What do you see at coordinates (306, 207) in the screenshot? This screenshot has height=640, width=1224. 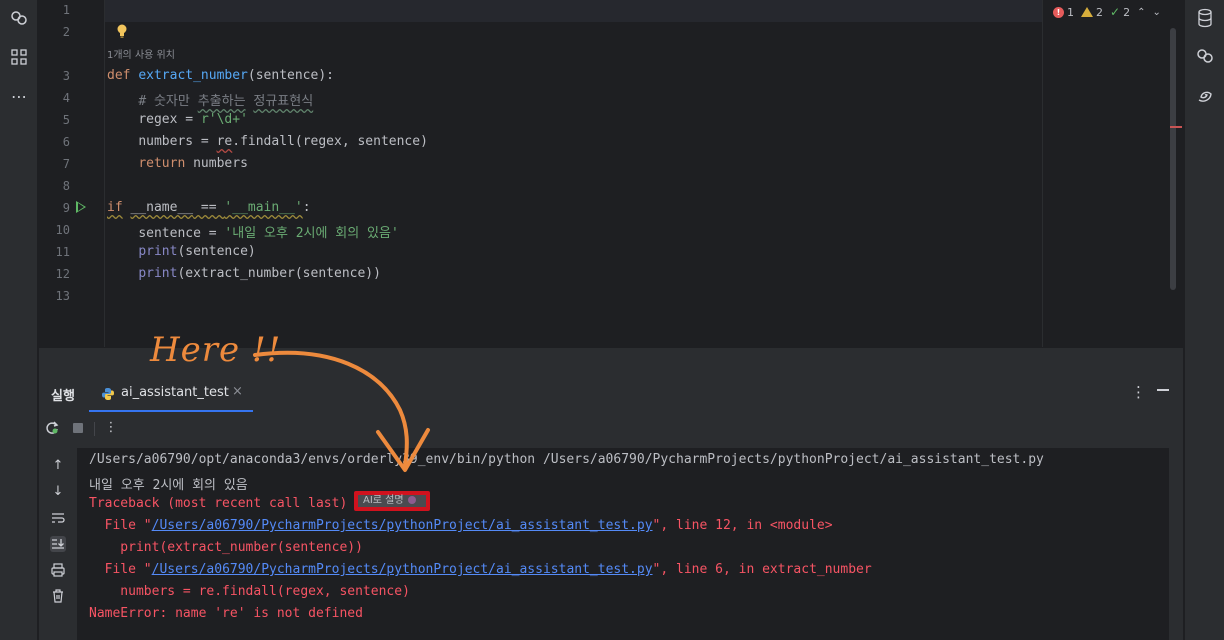 I see `code-text: :` at bounding box center [306, 207].